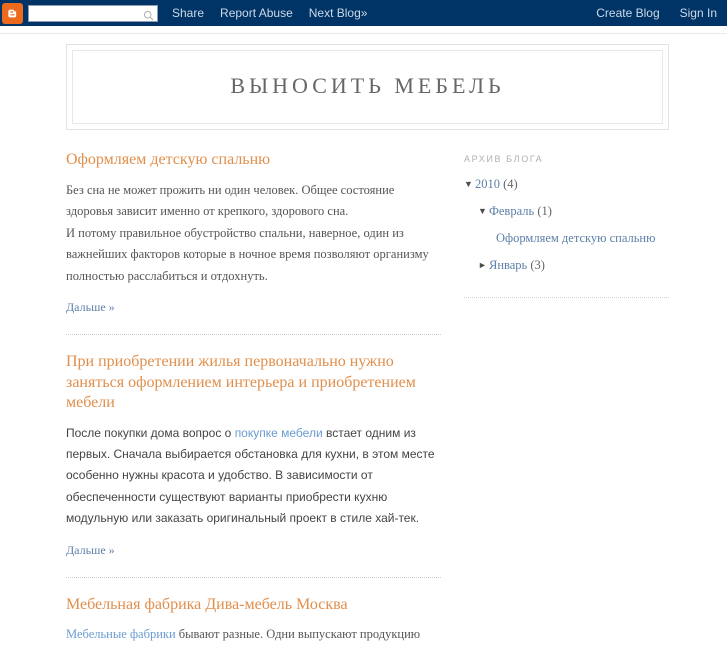 The height and width of the screenshot is (646, 727). What do you see at coordinates (537, 265) in the screenshot?
I see `archive-month-count: (3)` at bounding box center [537, 265].